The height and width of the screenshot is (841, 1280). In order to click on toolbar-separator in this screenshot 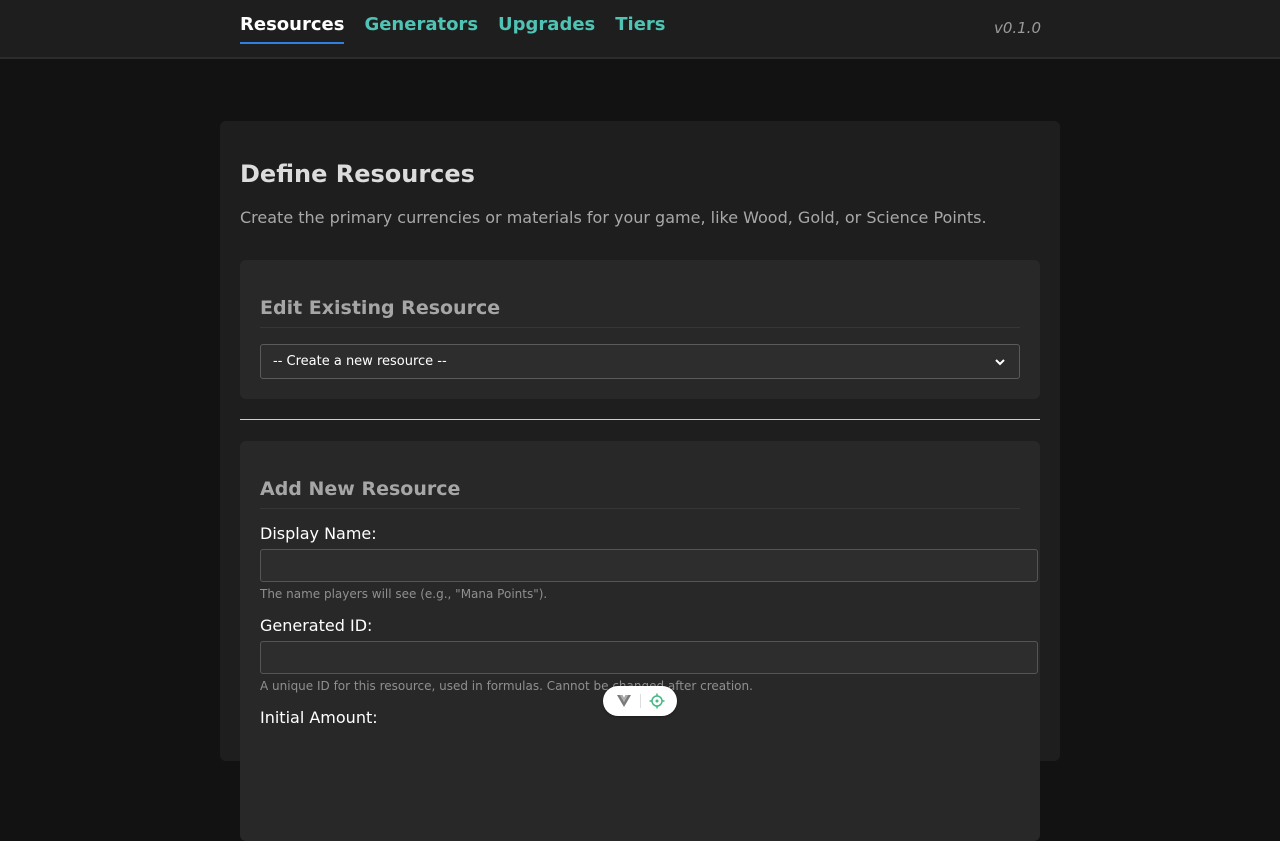, I will do `click(640, 701)`.